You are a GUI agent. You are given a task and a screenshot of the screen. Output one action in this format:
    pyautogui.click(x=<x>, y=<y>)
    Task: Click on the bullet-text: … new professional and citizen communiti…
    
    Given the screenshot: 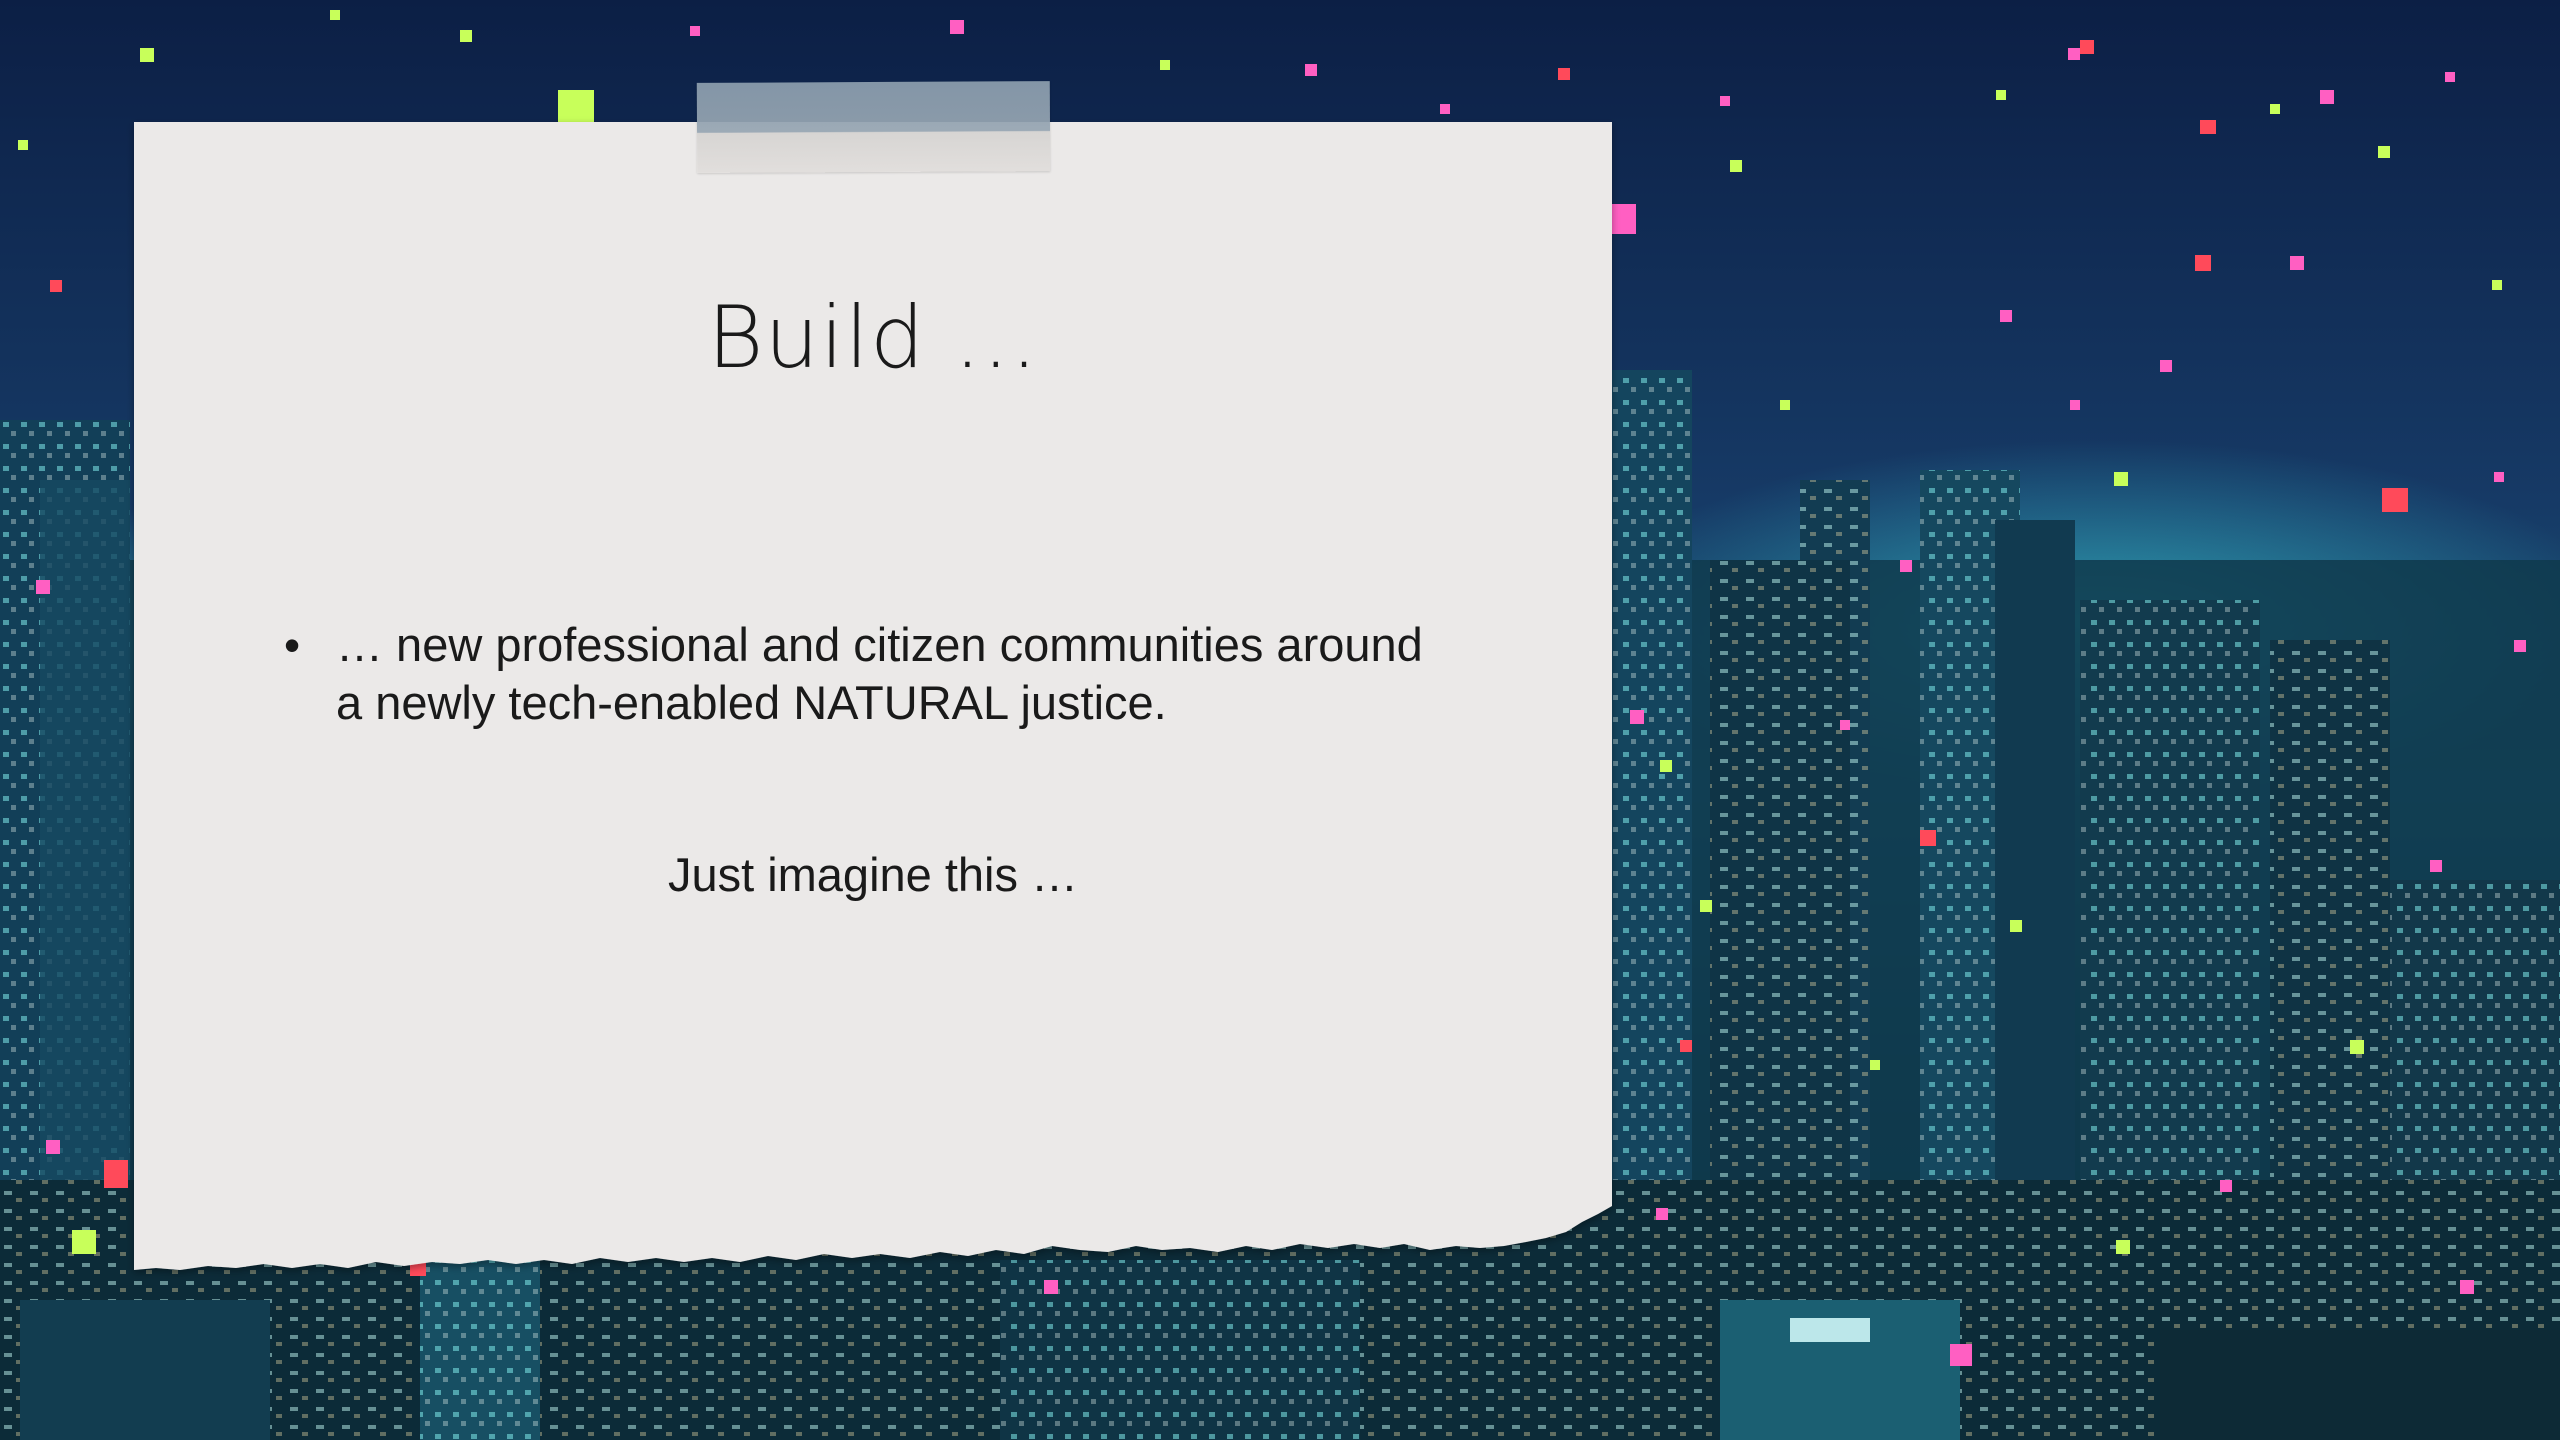 What is the action you would take?
    pyautogui.click(x=879, y=673)
    